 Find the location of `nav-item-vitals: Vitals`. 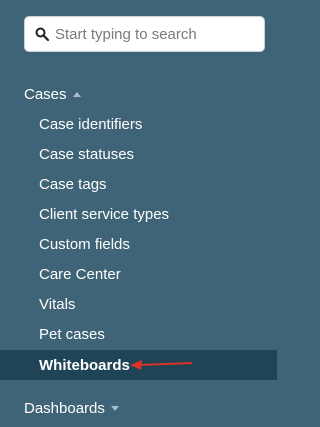

nav-item-vitals: Vitals is located at coordinates (138, 304).